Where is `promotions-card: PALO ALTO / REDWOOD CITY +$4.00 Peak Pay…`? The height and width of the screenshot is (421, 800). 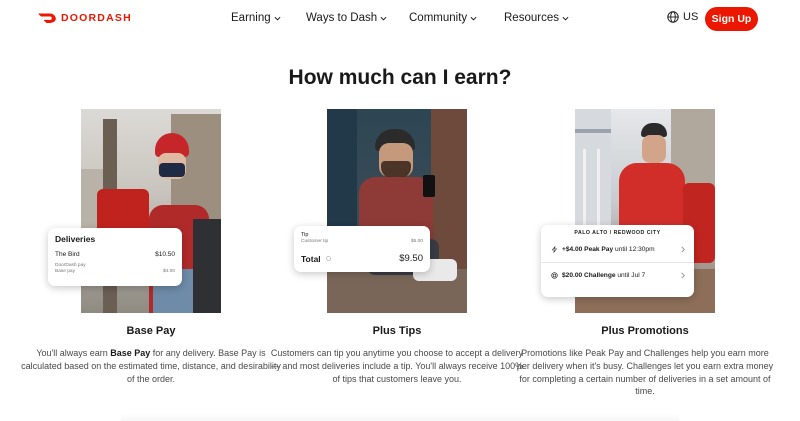
promotions-card: PALO ALTO / REDWOOD CITY +$4.00 Peak Pay… is located at coordinates (617, 261).